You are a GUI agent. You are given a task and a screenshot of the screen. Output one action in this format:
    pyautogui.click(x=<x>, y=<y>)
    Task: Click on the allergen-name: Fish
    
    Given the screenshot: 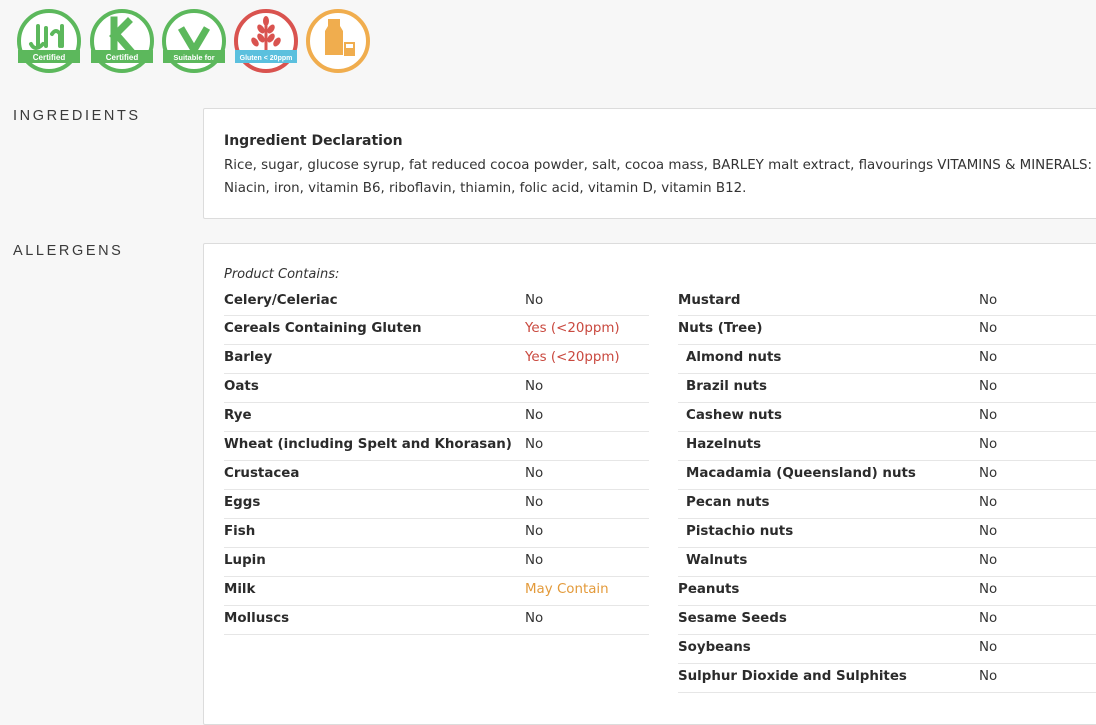 What is the action you would take?
    pyautogui.click(x=240, y=531)
    